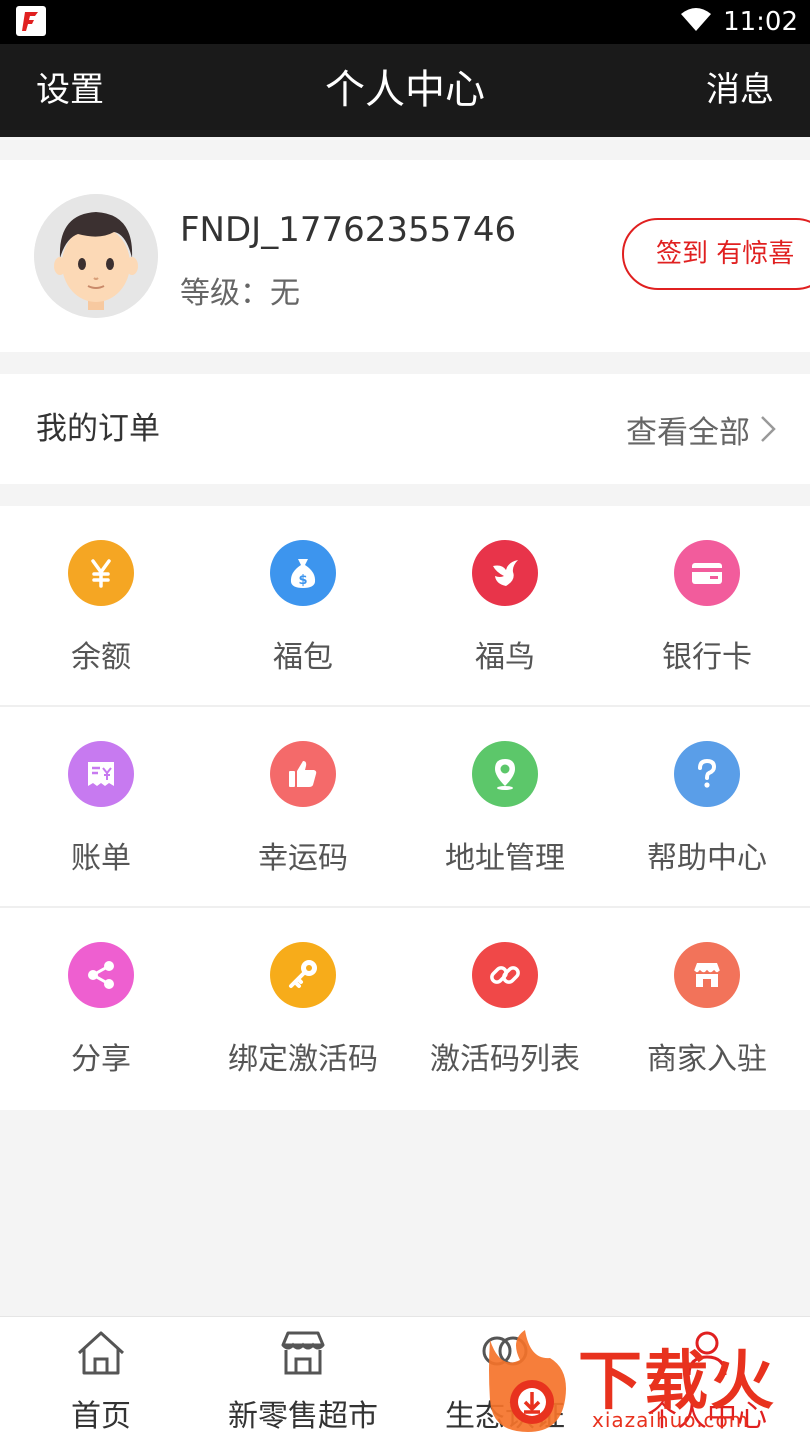 This screenshot has width=810, height=1440. I want to click on home-icon, so click(101, 1353).